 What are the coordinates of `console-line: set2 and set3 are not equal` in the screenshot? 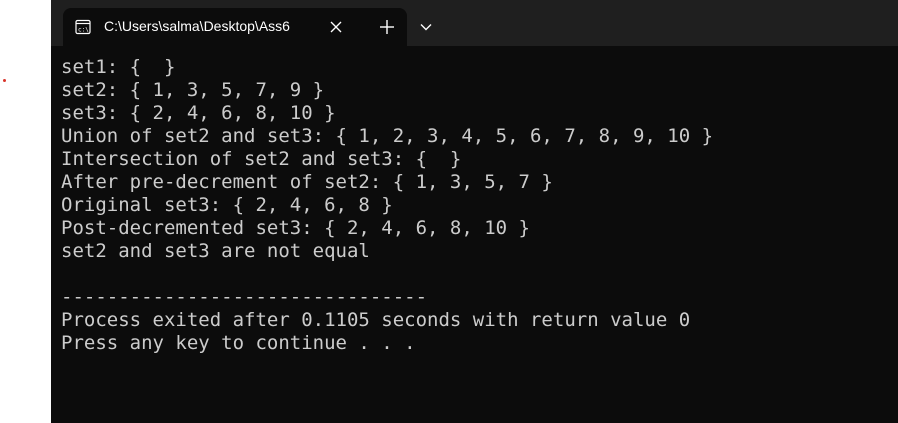 It's located at (215, 251).